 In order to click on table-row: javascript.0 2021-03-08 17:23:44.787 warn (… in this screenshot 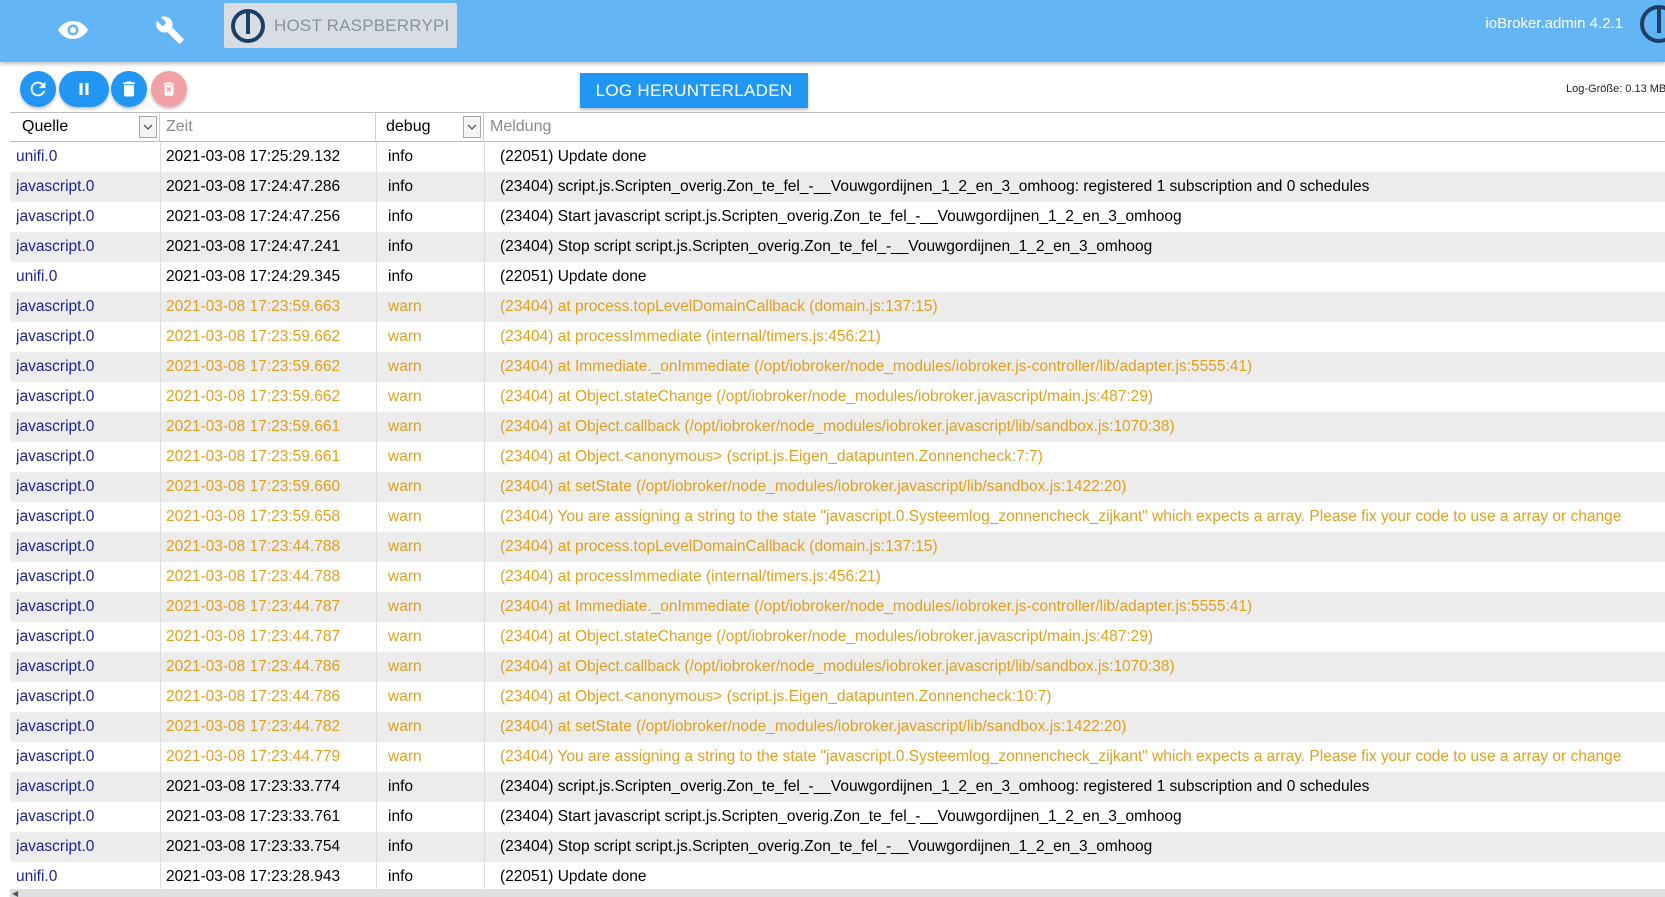, I will do `click(837, 637)`.